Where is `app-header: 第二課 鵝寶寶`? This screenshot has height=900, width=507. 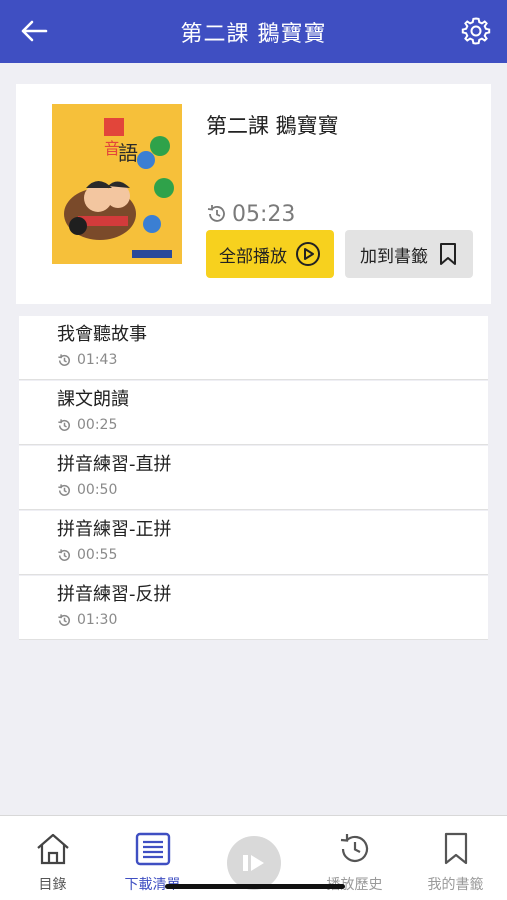
app-header: 第二課 鵝寶寶 is located at coordinates (253, 31).